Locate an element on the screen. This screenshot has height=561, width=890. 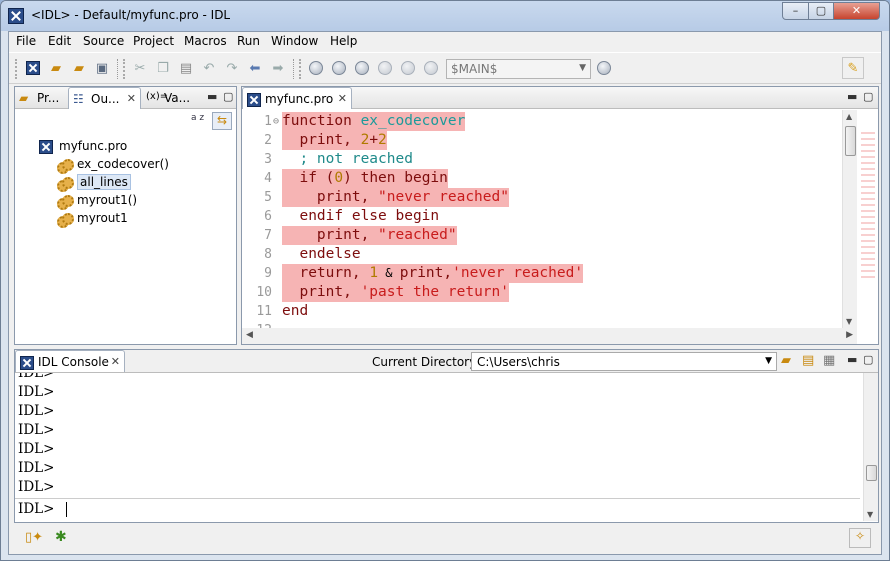
step-over-icon is located at coordinates (408, 68).